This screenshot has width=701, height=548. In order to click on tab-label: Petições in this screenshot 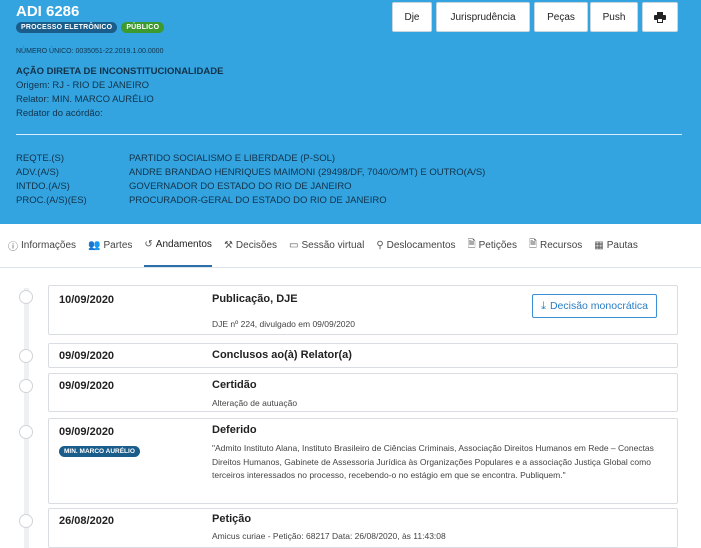, I will do `click(497, 245)`.